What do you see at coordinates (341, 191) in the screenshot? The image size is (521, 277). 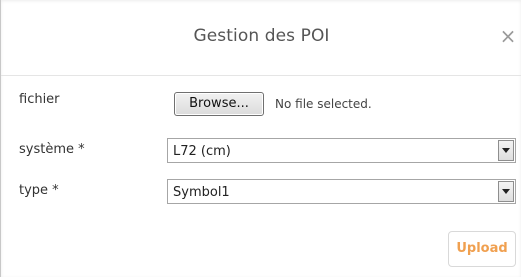 I see `type-select: Symbol1` at bounding box center [341, 191].